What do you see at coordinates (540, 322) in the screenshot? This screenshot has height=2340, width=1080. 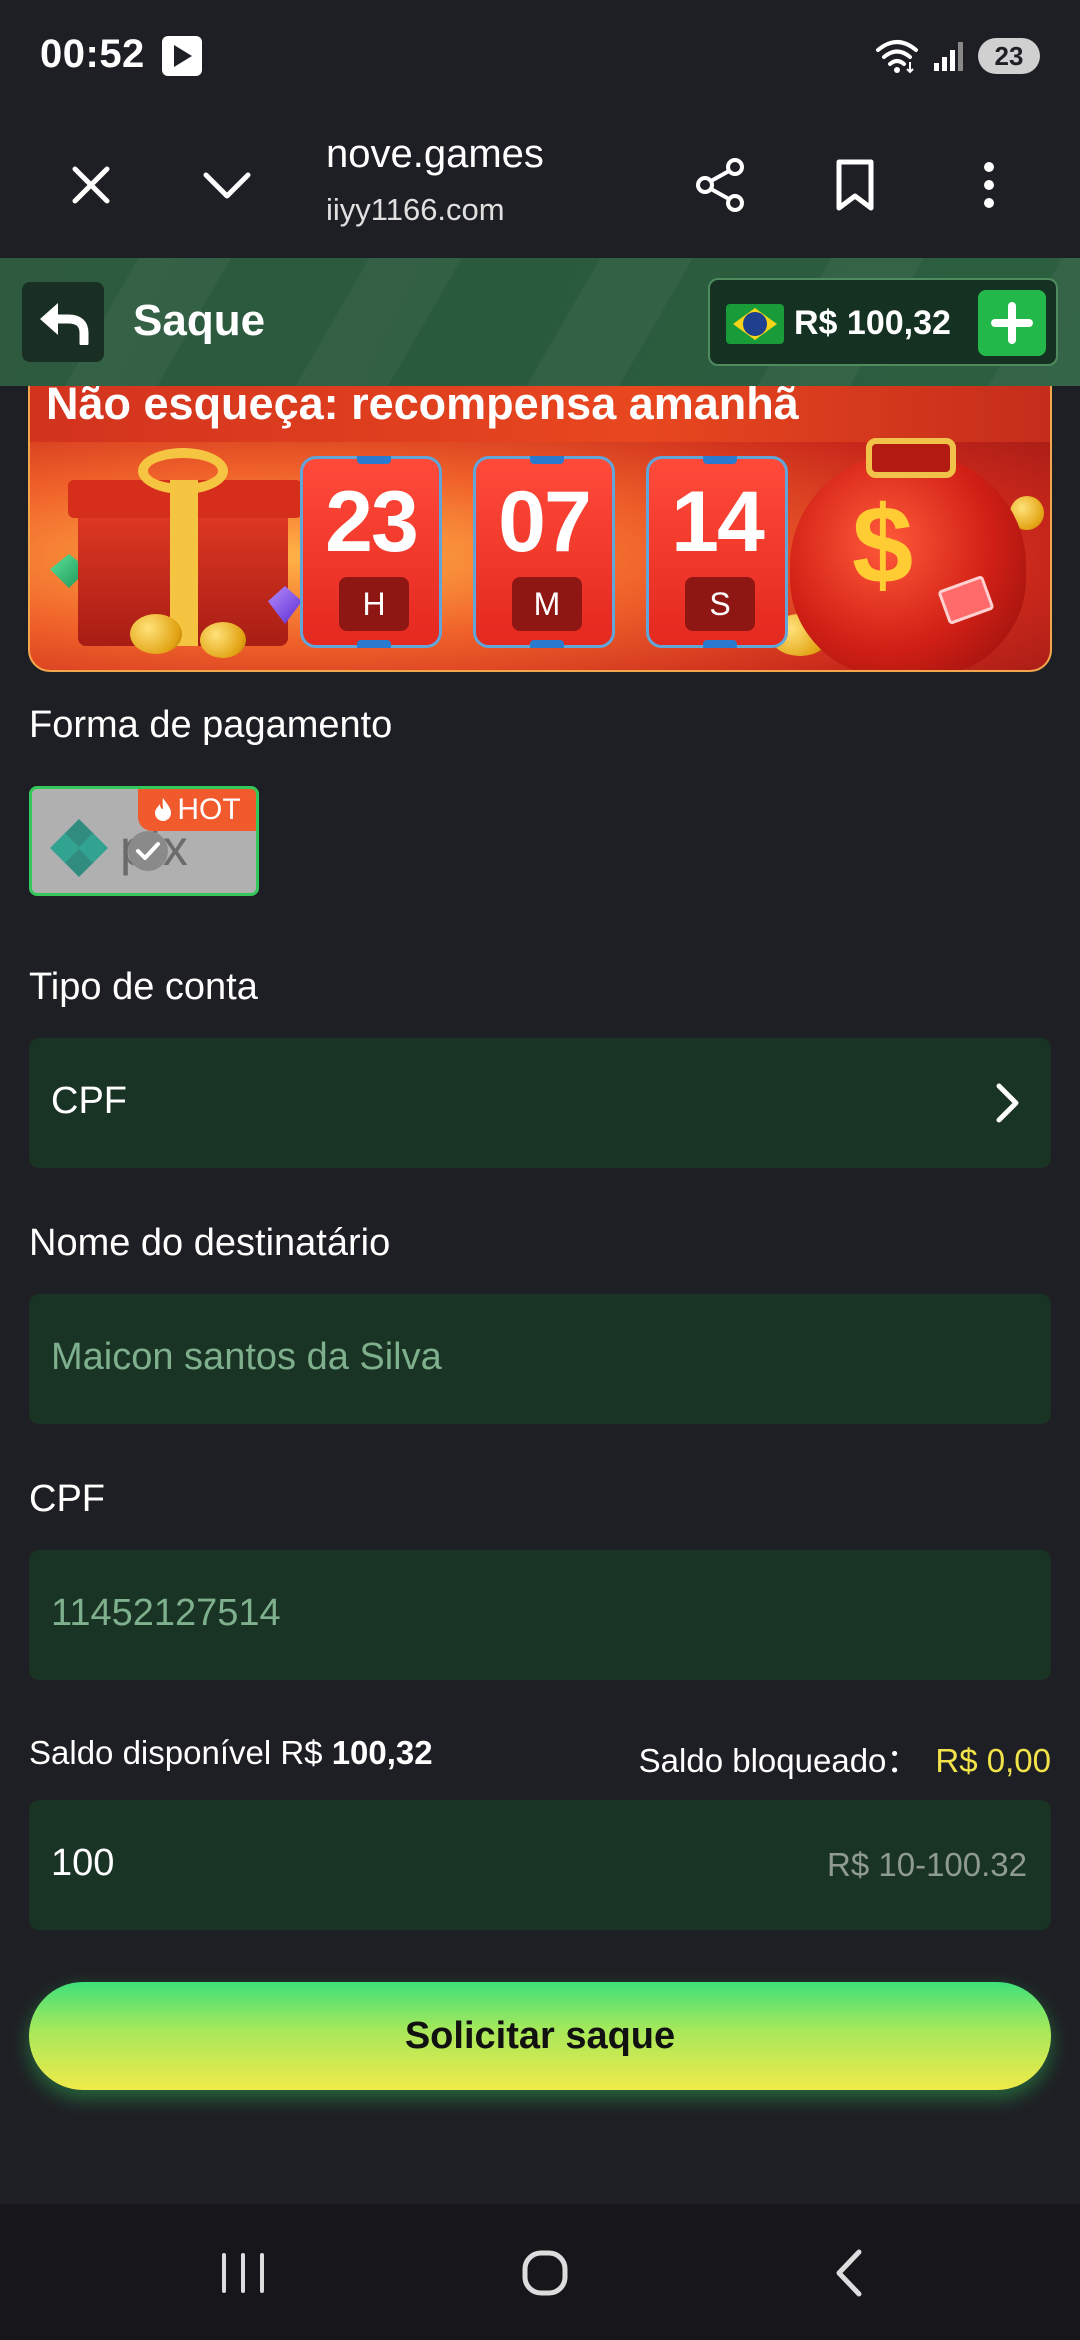 I see `app-header: Saque R$ 100,32` at bounding box center [540, 322].